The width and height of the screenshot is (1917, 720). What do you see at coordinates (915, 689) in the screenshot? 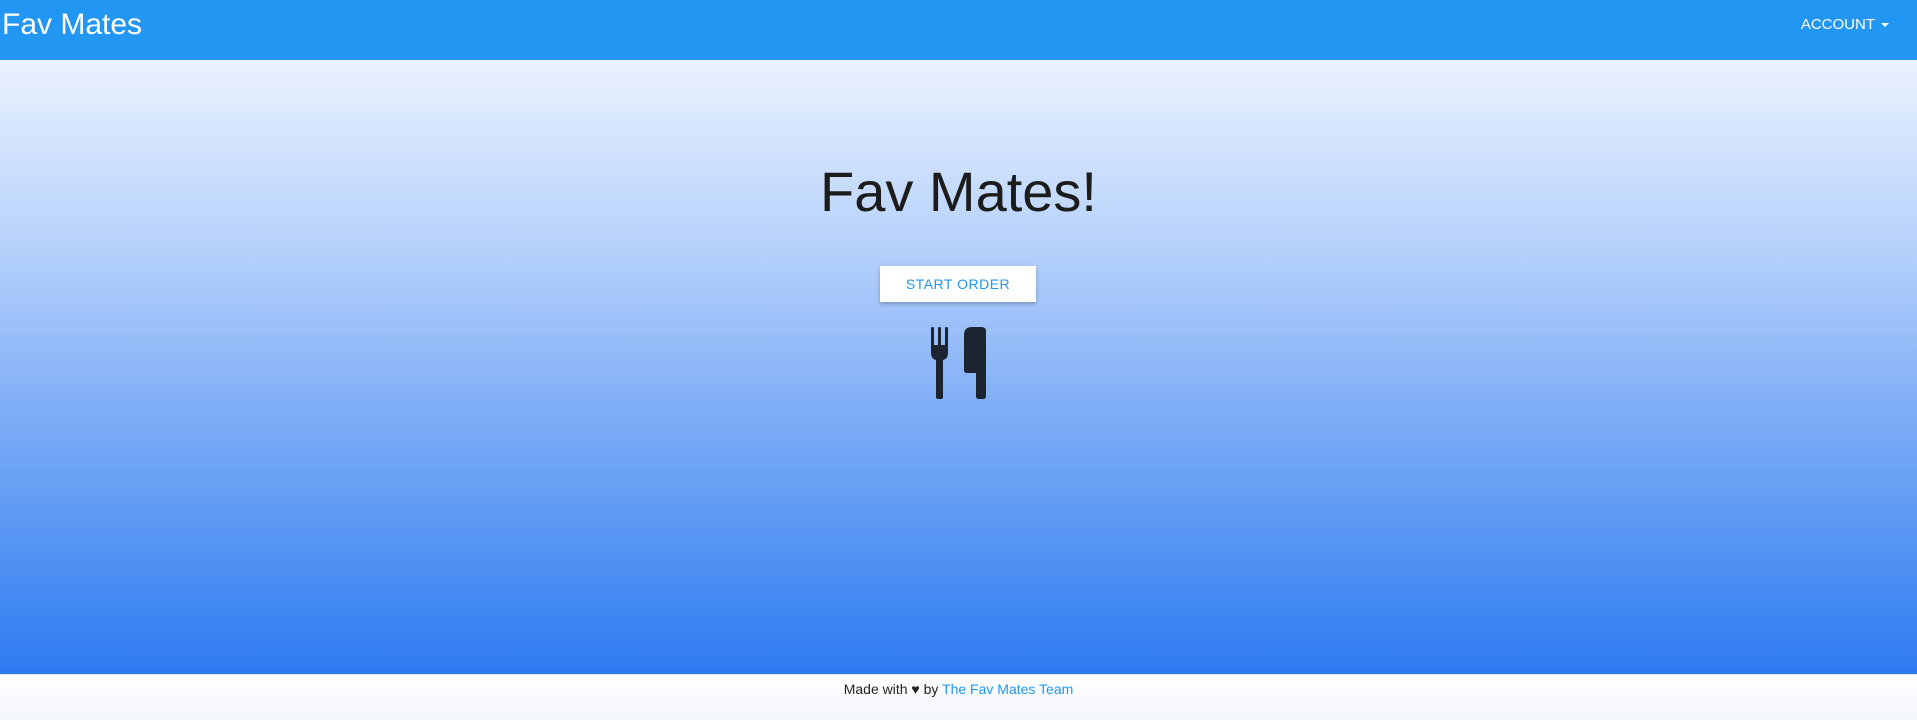
I see `heart-icon: ♥` at bounding box center [915, 689].